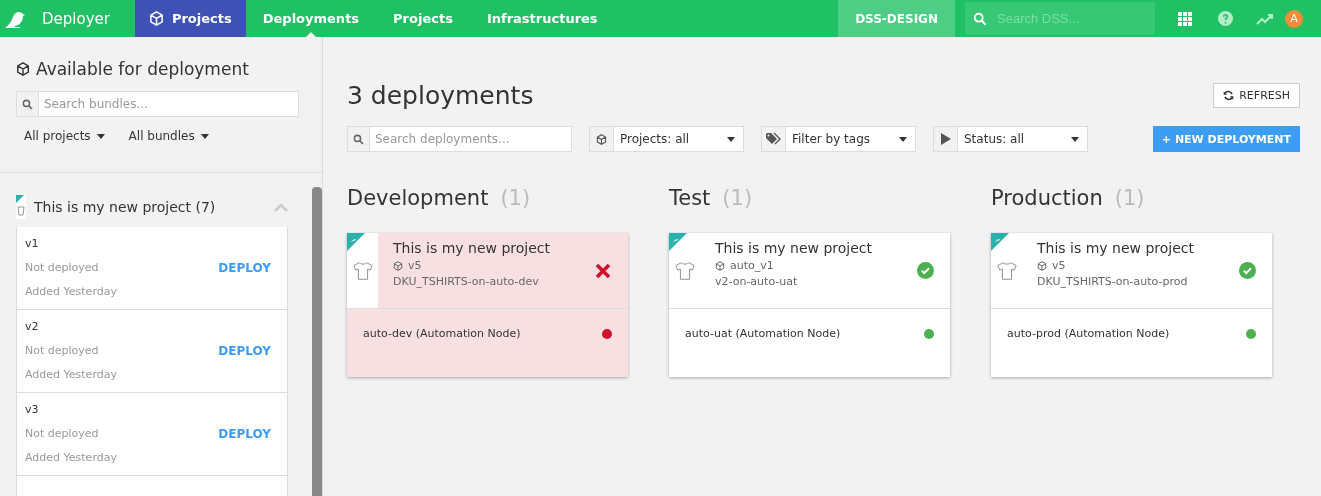  Describe the element at coordinates (1229, 95) in the screenshot. I see `refresh-icon` at that location.